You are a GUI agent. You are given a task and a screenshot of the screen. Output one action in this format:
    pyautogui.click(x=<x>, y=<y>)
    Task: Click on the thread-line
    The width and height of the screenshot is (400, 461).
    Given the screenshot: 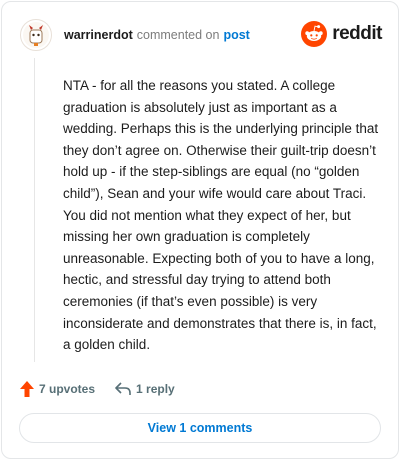 What is the action you would take?
    pyautogui.click(x=34, y=210)
    